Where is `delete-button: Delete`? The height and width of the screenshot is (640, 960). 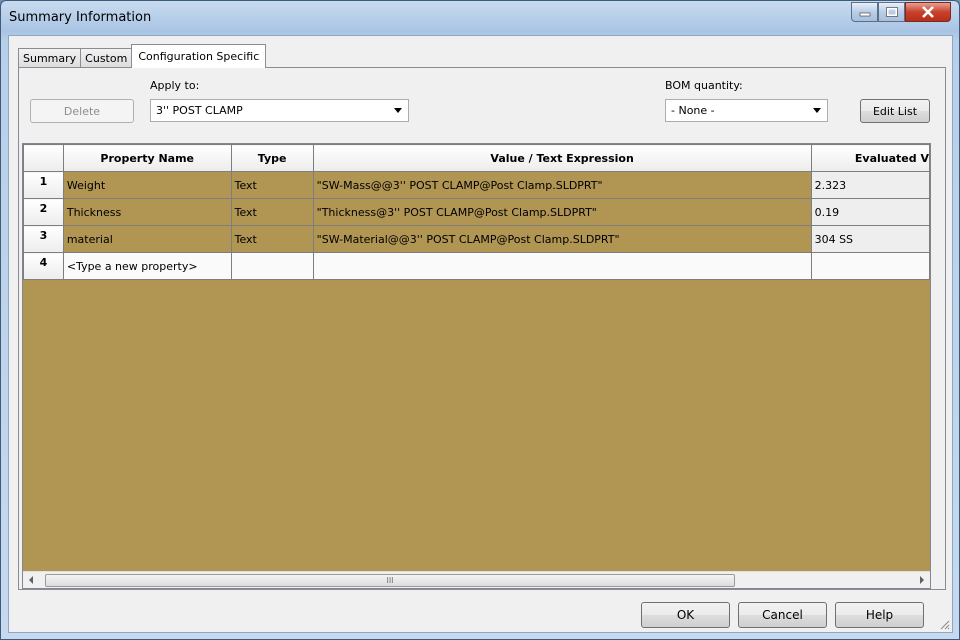
delete-button: Delete is located at coordinates (82, 111).